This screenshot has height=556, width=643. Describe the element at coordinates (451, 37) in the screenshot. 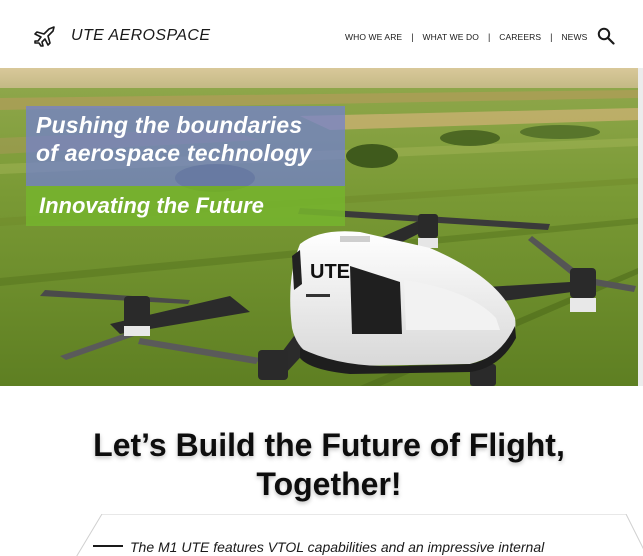

I see `nav-what-we-do: WHAT WE DO` at that location.